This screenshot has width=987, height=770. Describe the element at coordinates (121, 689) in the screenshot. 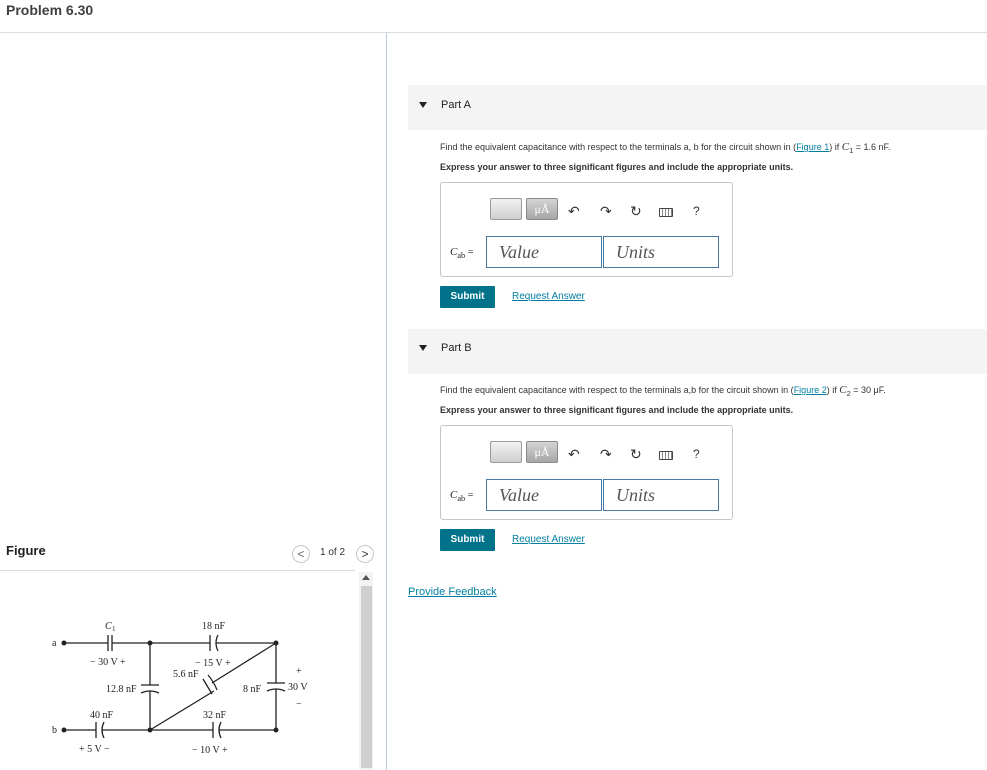

I see `cap-12-8nf-label: 12.8 nF` at that location.